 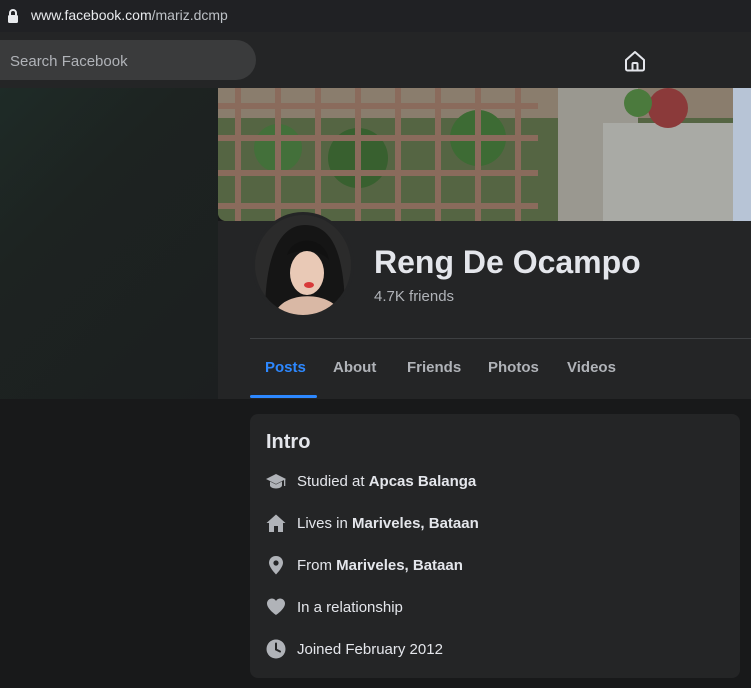 I want to click on url-host: www.facebook.com, so click(x=91, y=15).